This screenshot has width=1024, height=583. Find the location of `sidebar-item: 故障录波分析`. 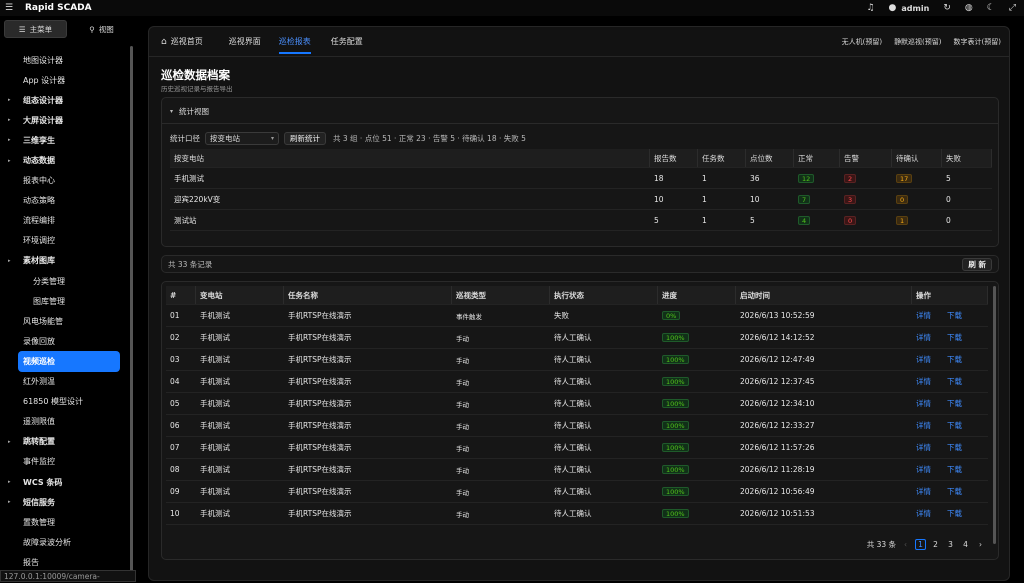

sidebar-item: 故障录波分析 is located at coordinates (64, 542).